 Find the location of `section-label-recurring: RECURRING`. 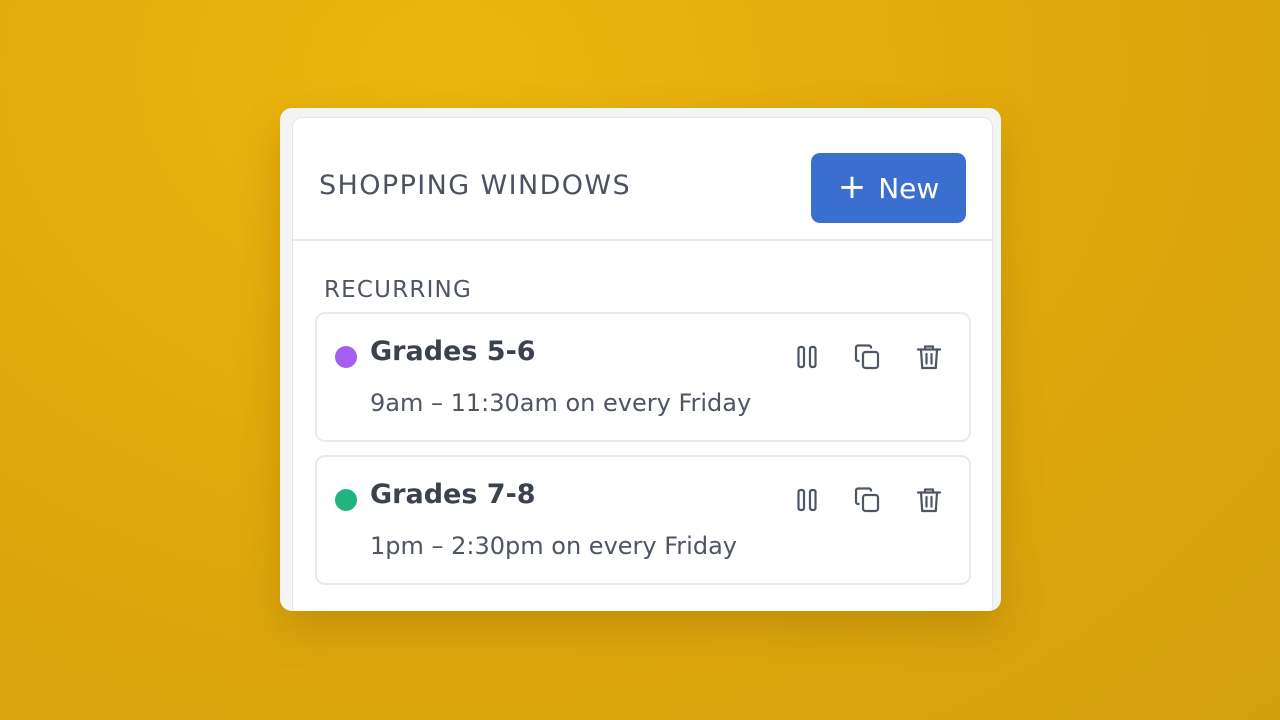

section-label-recurring: RECURRING is located at coordinates (398, 290).